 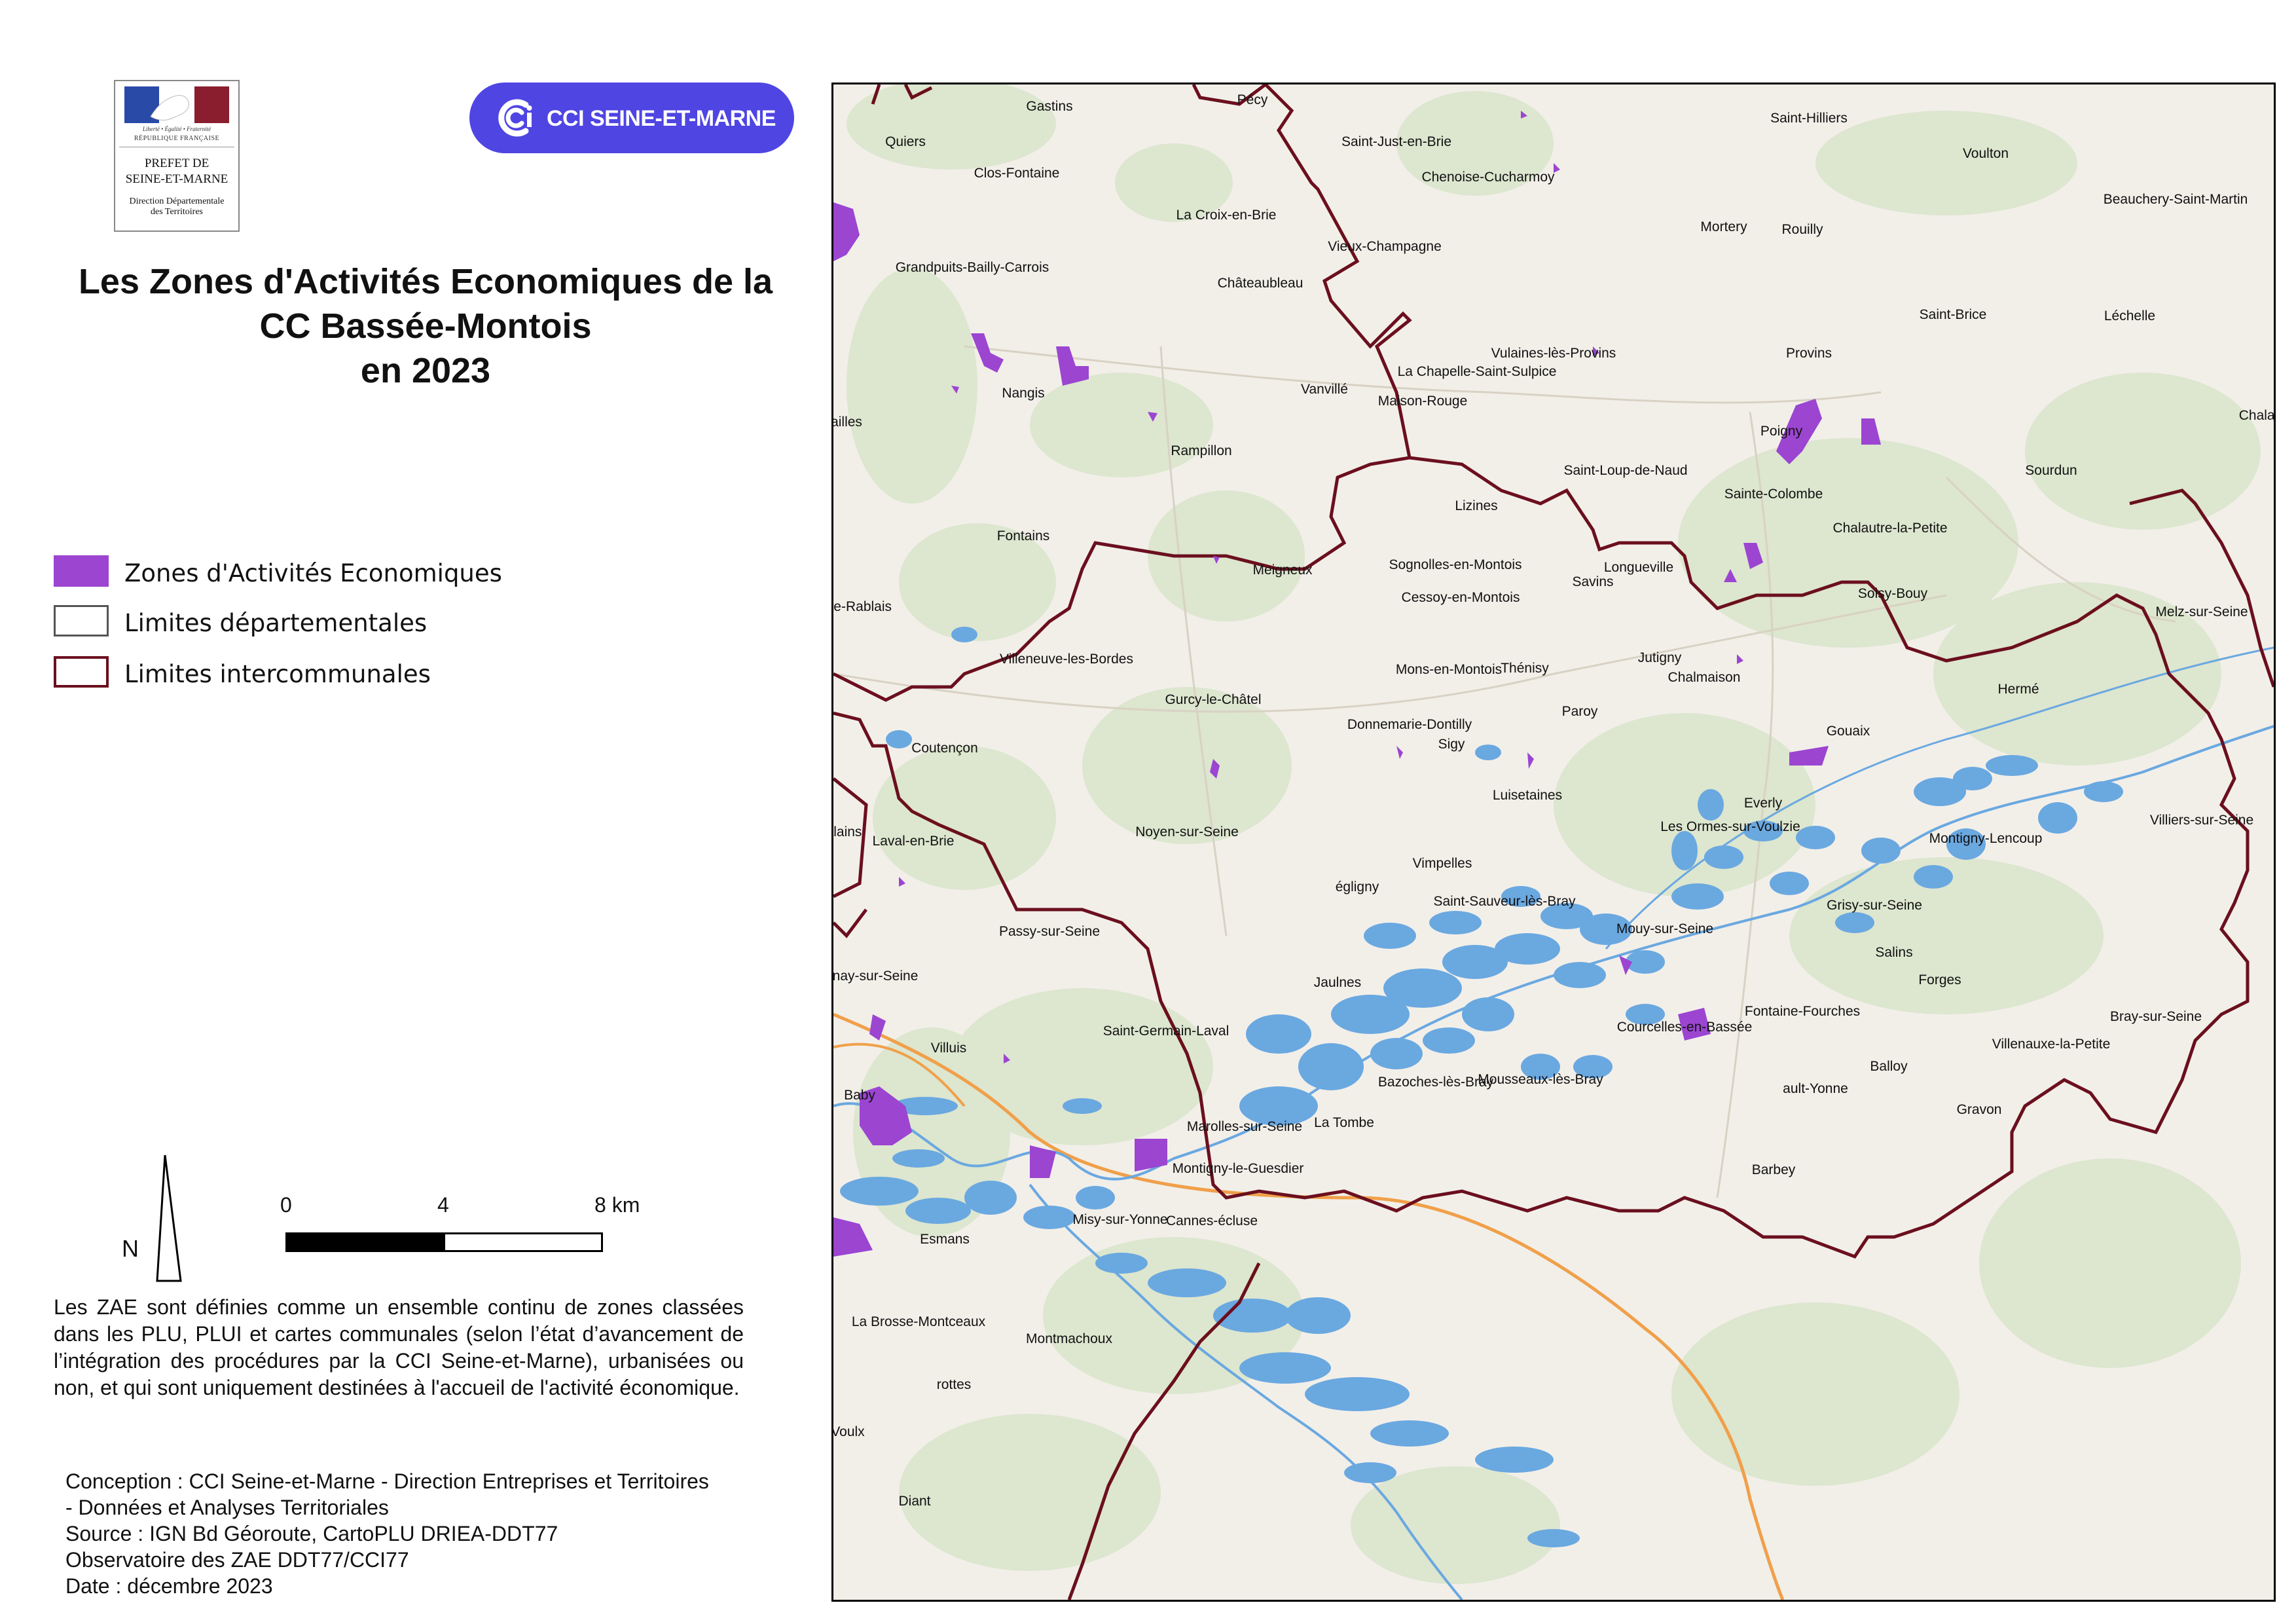 I want to click on place-label: Luisetaines, so click(x=1527, y=795).